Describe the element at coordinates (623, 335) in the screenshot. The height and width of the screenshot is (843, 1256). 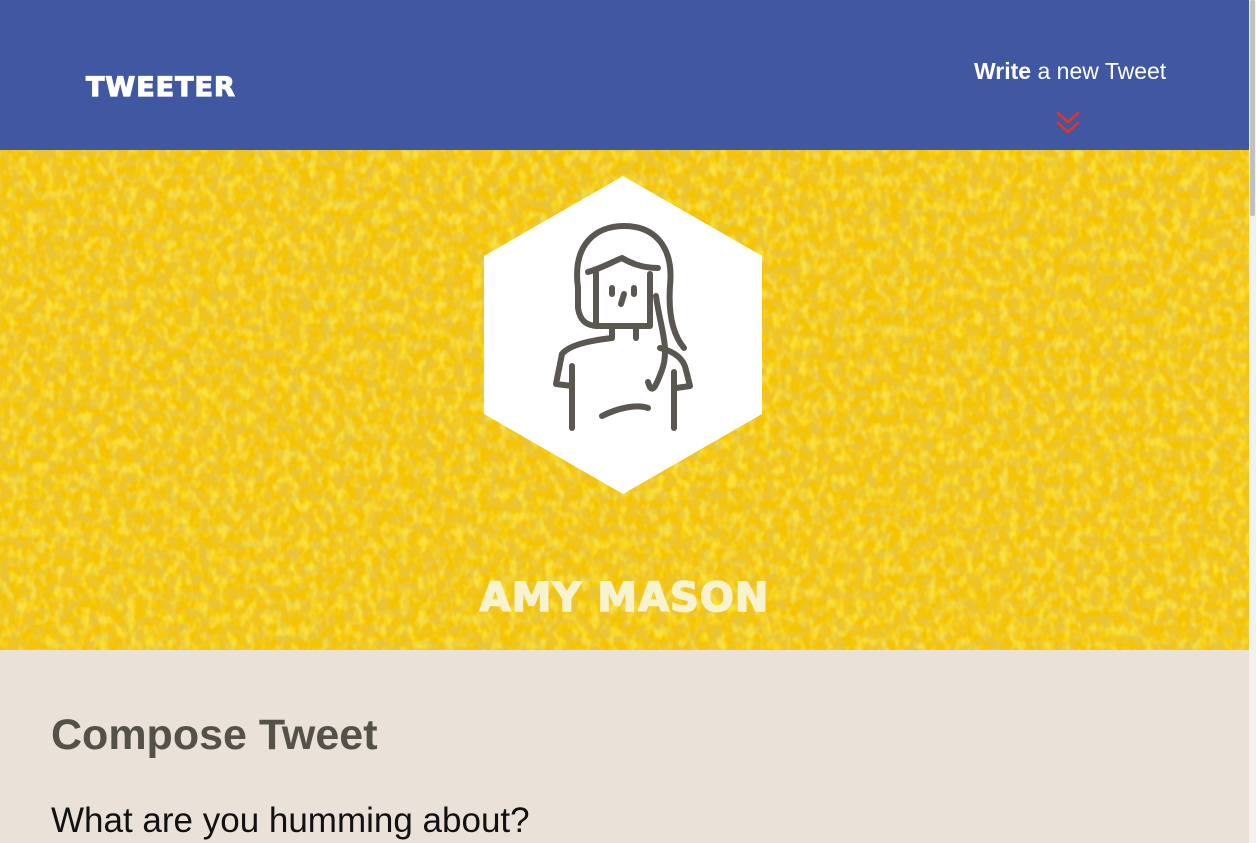
I see `female-user-avatar-icon` at that location.